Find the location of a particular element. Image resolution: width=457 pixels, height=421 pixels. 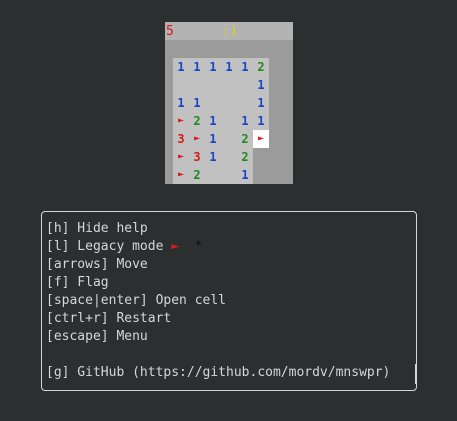

help-restart: [ctrl+r] Restart is located at coordinates (109, 318).